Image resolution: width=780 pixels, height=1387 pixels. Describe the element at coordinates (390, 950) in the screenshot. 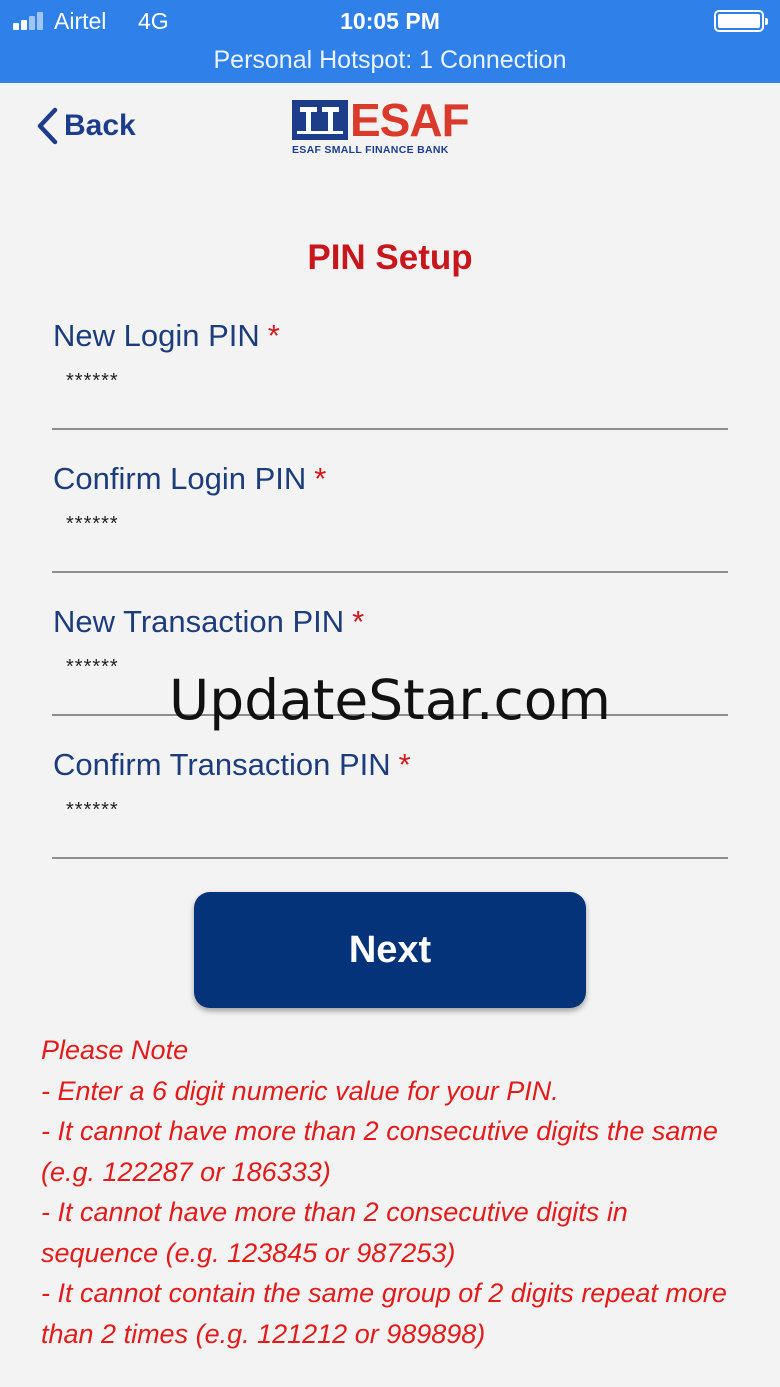

I see `next-button: Next` at that location.